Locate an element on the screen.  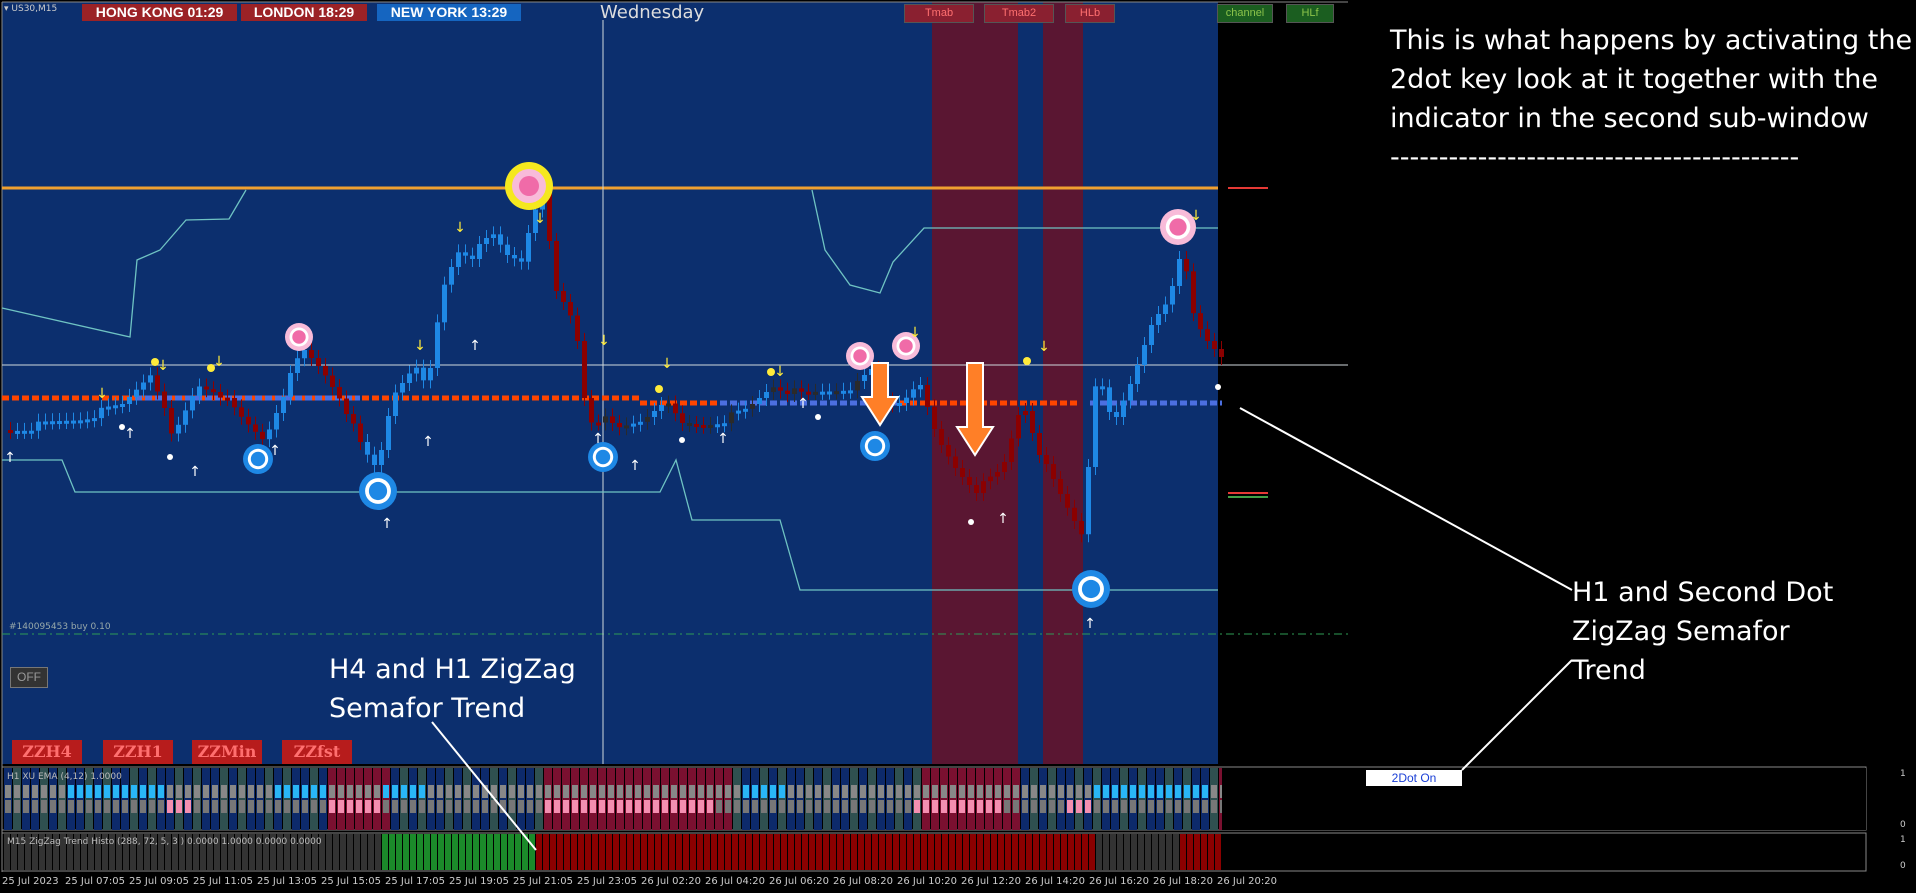
dropdown-arrow-icon: ▾ is located at coordinates (6, 9).